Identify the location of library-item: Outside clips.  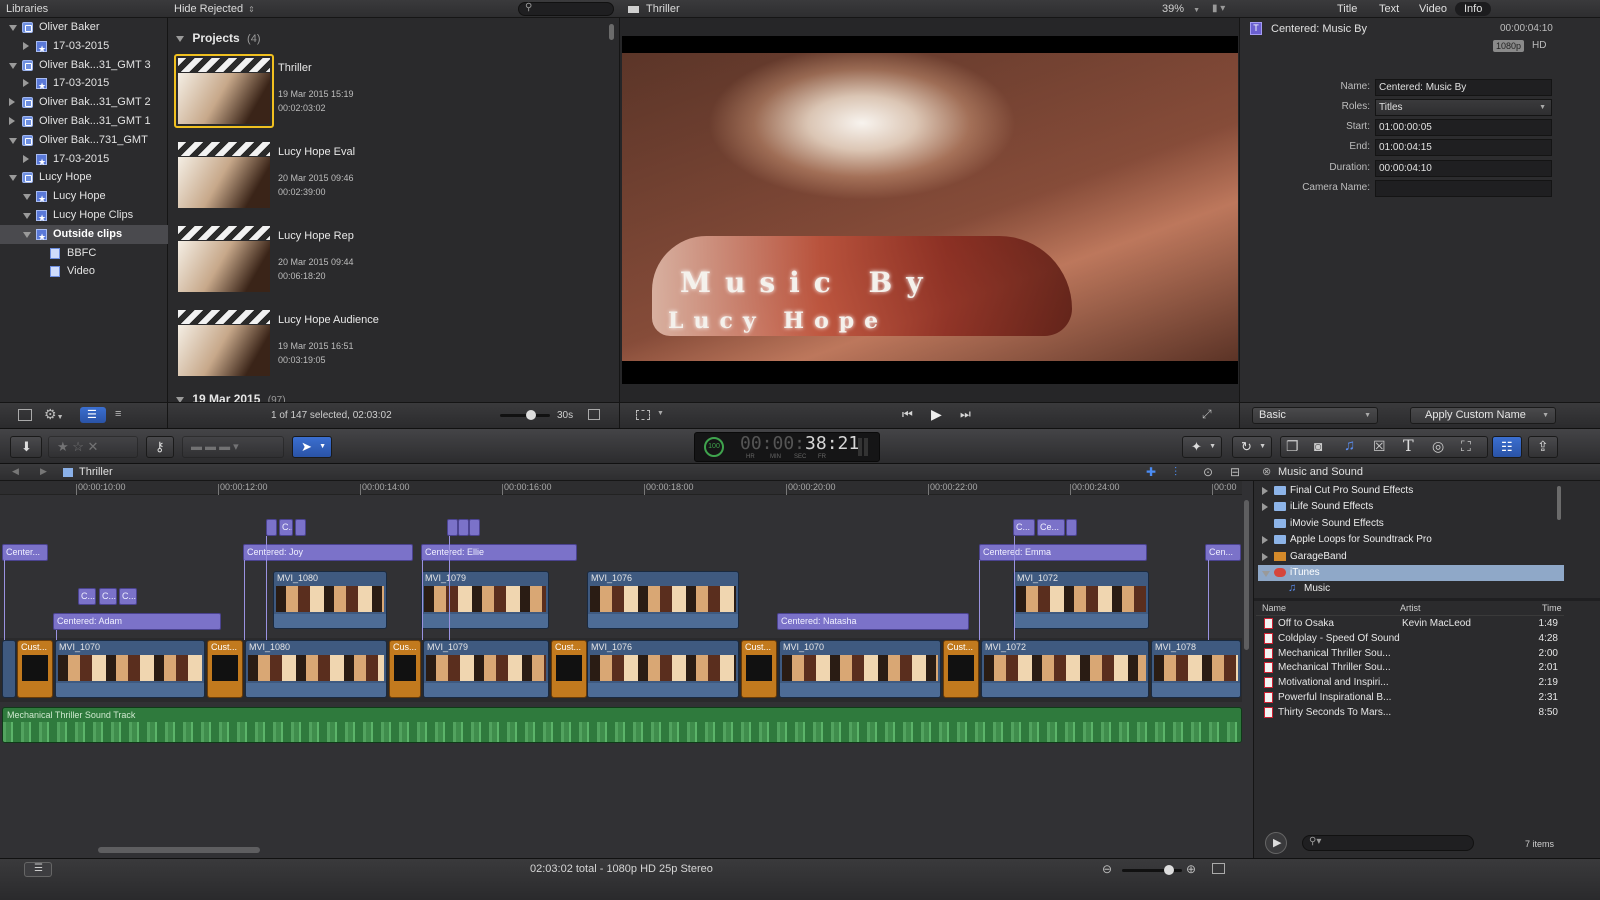
(84, 235).